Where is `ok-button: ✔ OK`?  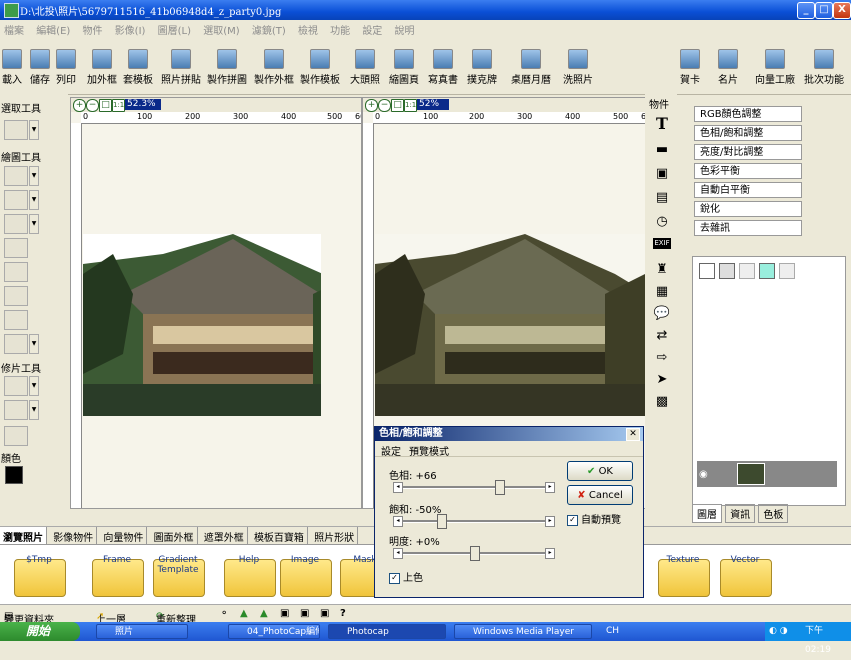 ok-button: ✔ OK is located at coordinates (600, 471).